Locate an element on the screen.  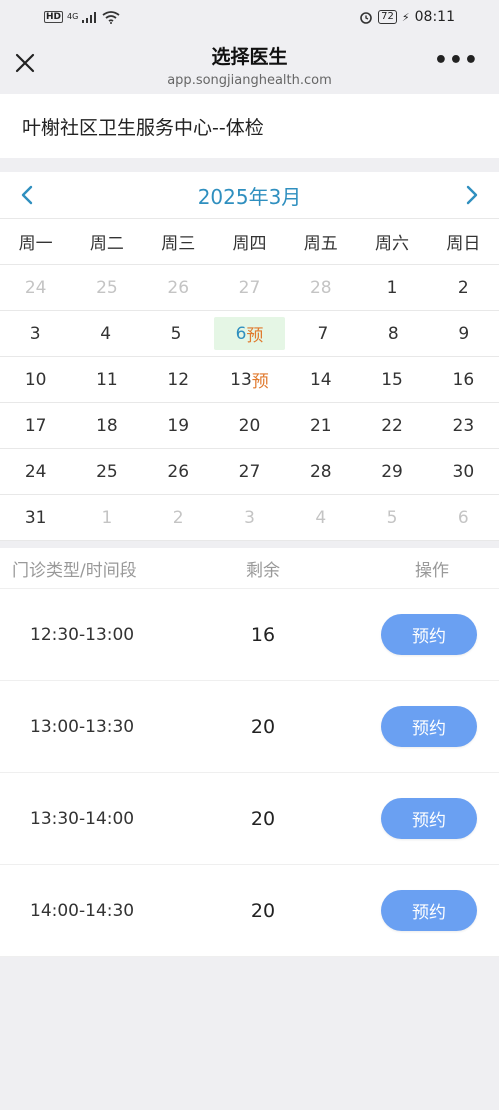
slot-row: 12:30-13:00 16 预约 is located at coordinates (249, 635).